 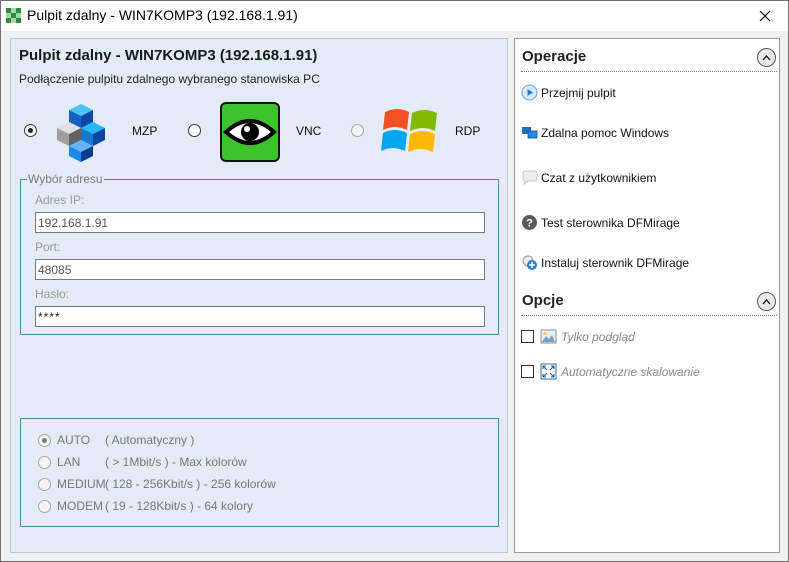 I want to click on windows-remote-help-item: Zdalna pomoc Windows, so click(x=648, y=133).